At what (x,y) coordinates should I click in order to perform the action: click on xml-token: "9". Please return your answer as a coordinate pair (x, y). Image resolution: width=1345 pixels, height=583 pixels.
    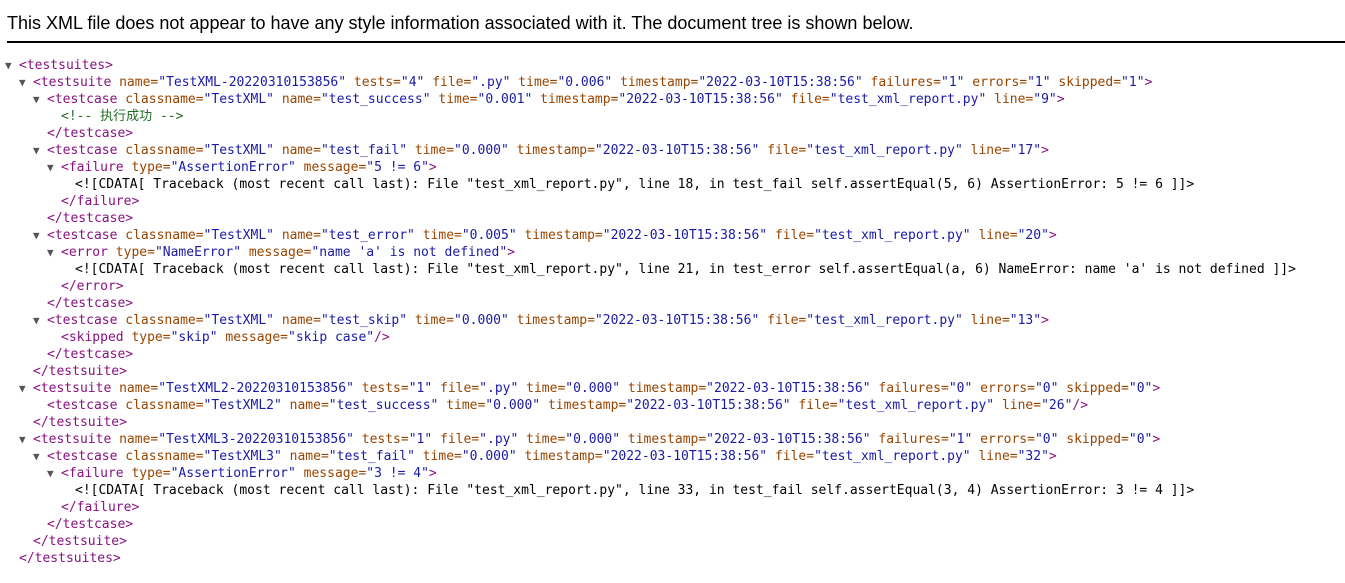
    Looking at the image, I should click on (1045, 99).